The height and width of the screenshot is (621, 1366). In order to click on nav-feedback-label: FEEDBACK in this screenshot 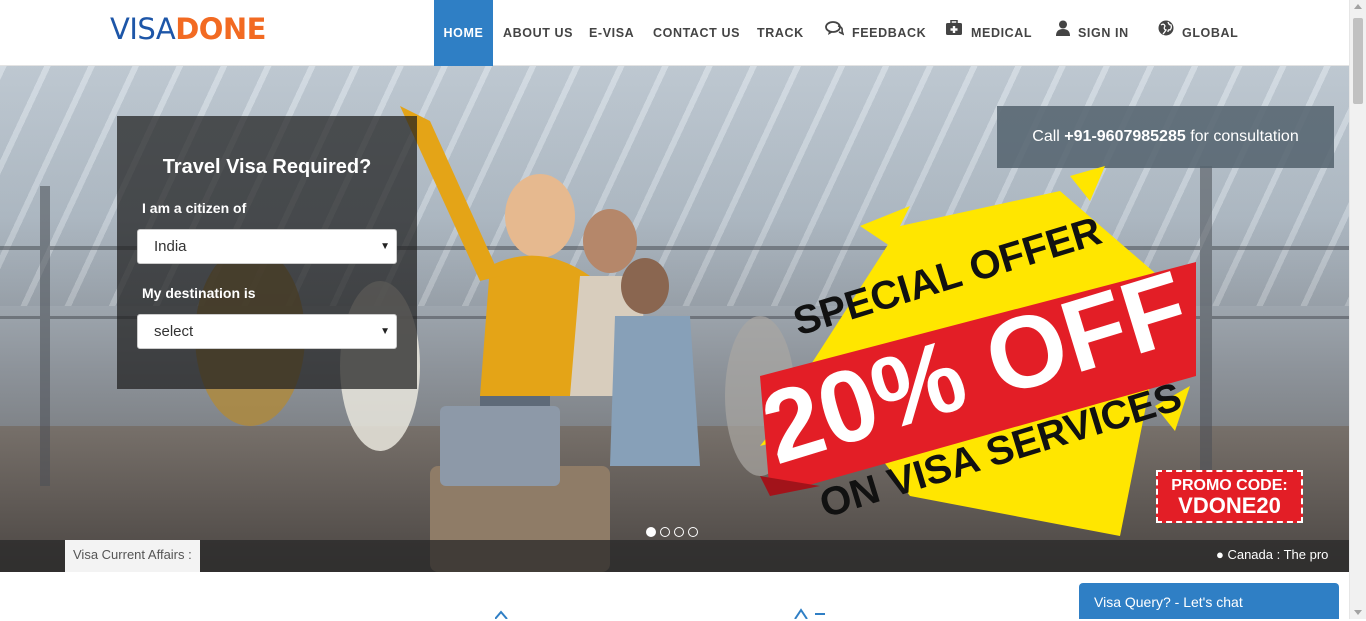, I will do `click(889, 33)`.